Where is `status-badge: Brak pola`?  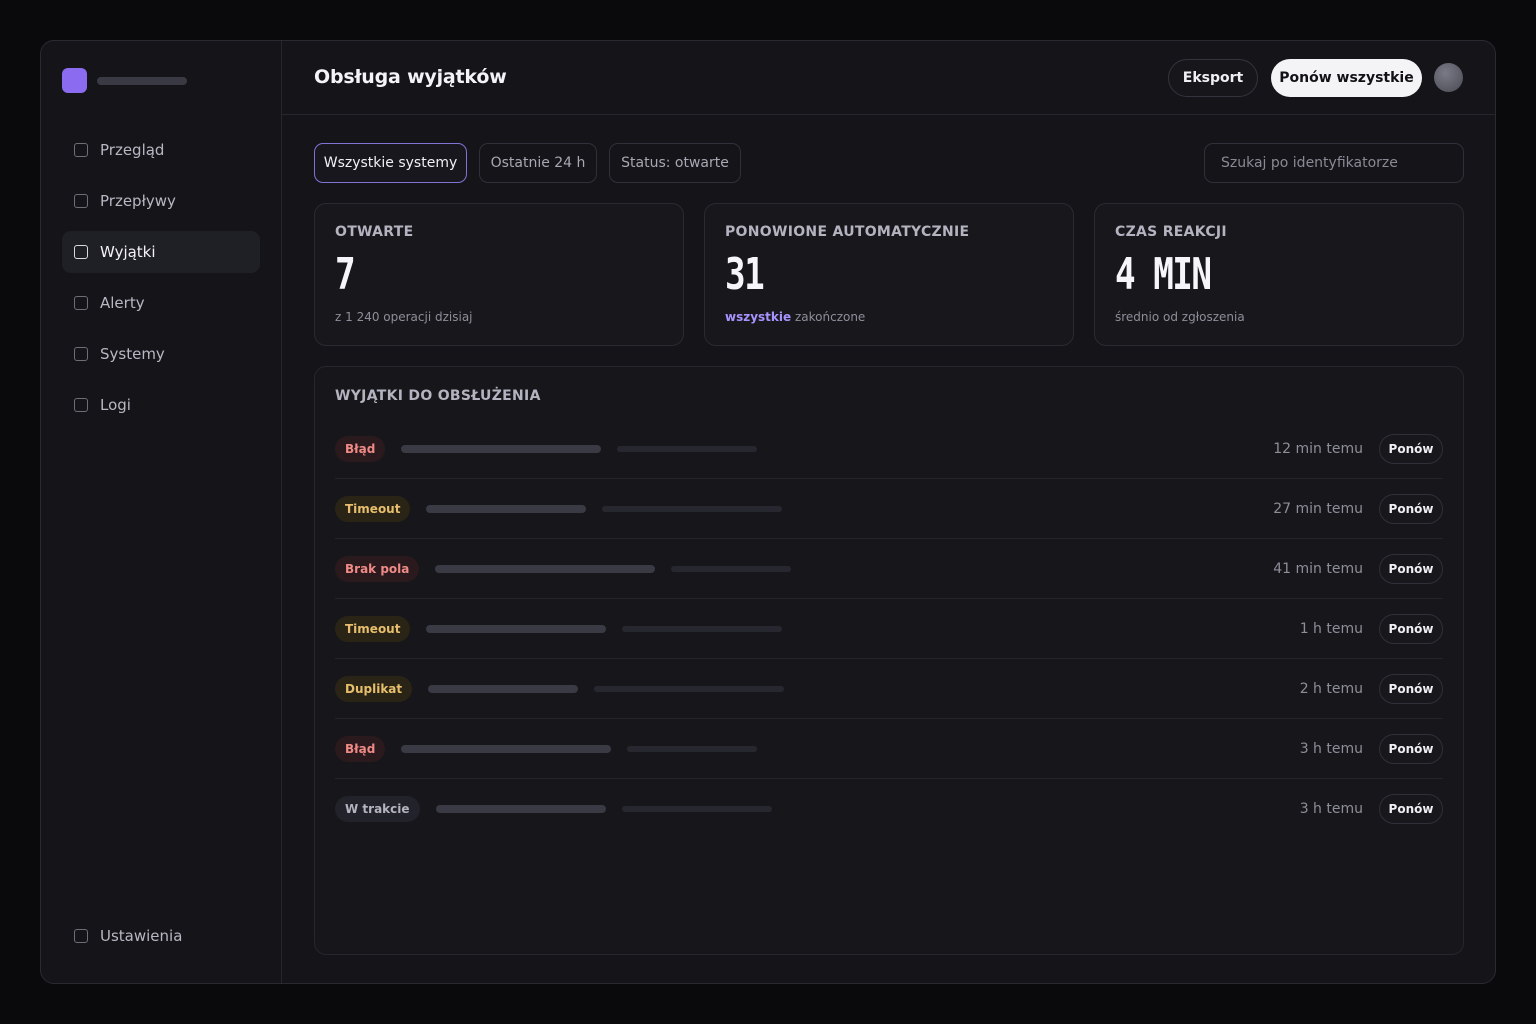
status-badge: Brak pola is located at coordinates (377, 568).